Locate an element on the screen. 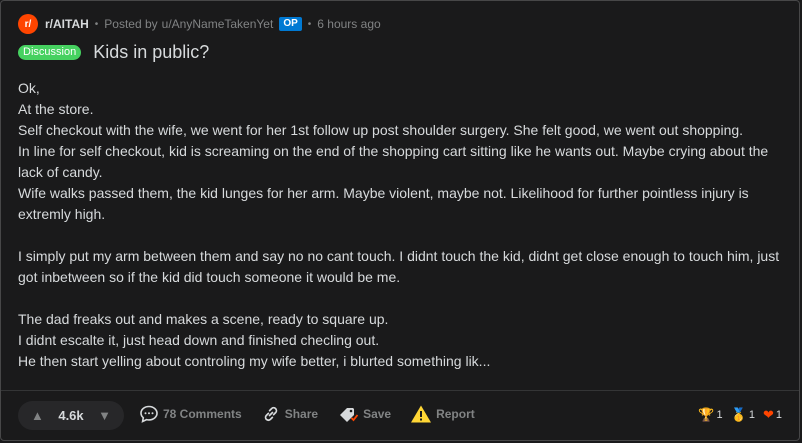 Image resolution: width=802 pixels, height=443 pixels. op-badge: OP is located at coordinates (290, 24).